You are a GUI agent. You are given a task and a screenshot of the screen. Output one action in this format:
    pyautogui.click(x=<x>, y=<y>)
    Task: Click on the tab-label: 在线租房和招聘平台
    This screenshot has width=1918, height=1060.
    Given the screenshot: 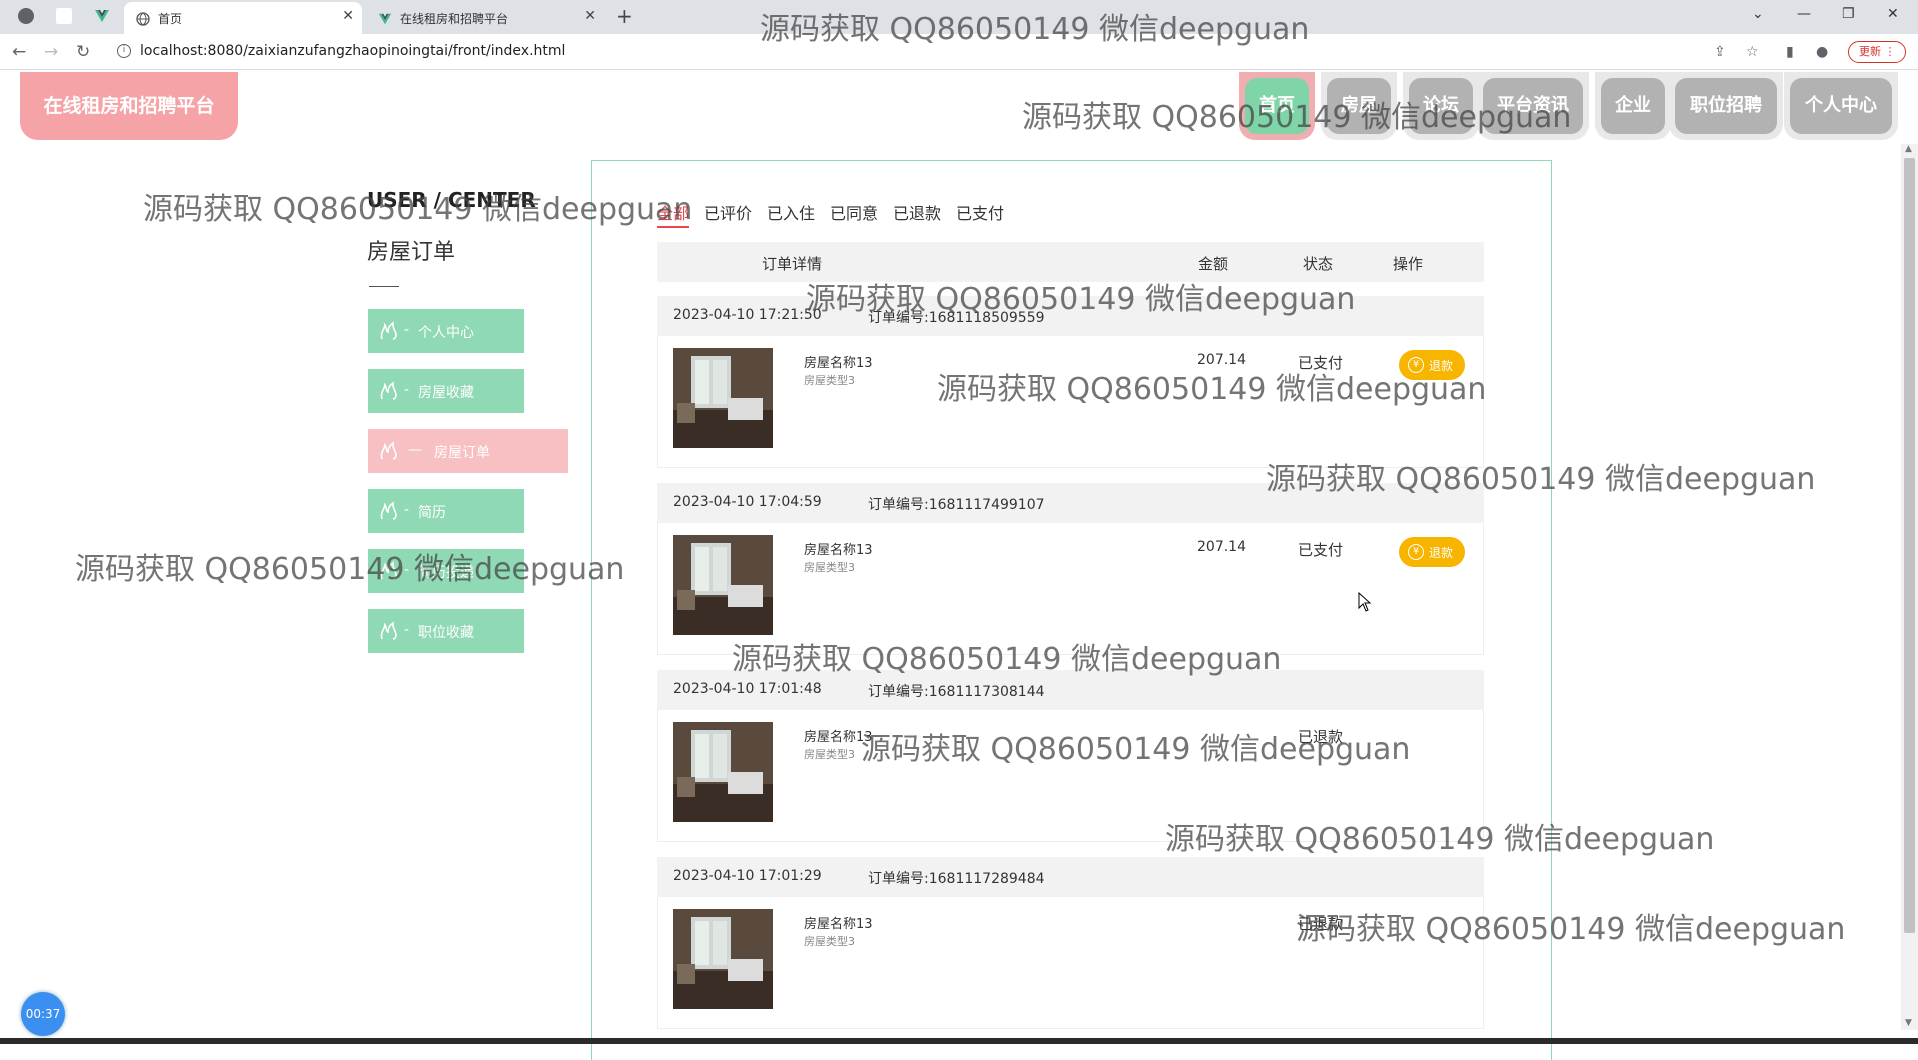 What is the action you would take?
    pyautogui.click(x=454, y=19)
    